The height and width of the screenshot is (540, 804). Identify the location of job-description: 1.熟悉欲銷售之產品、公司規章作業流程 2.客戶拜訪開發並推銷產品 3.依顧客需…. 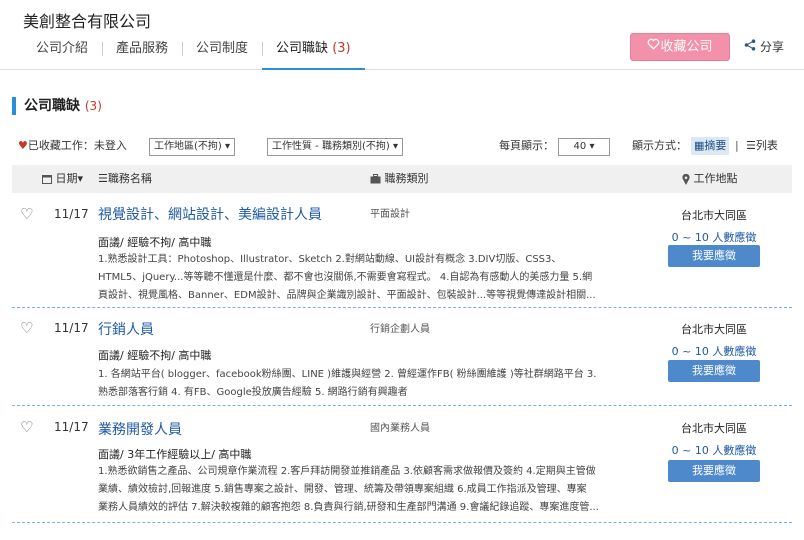
(348, 489).